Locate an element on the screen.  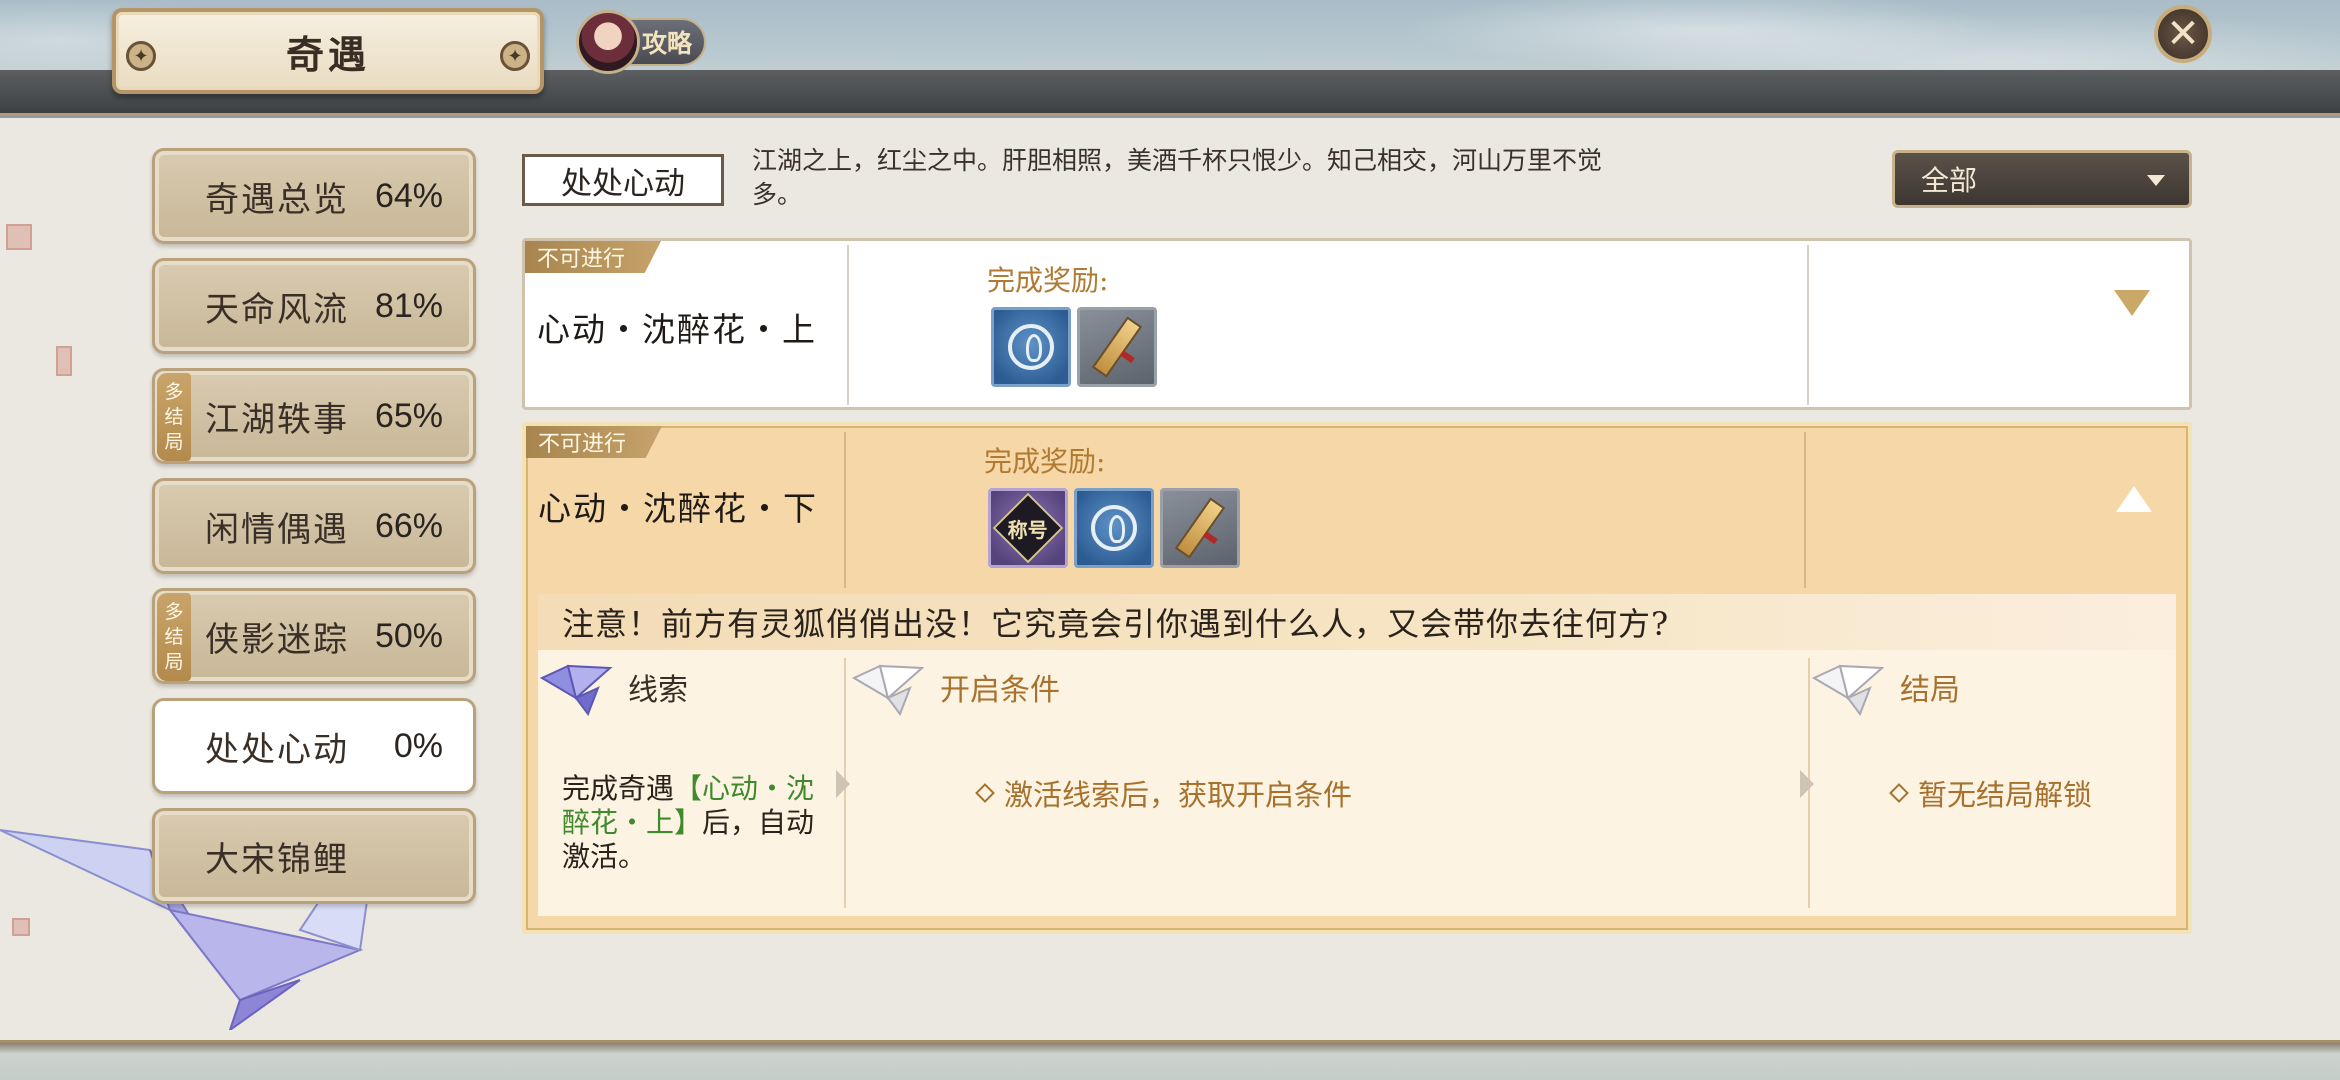
sidebar-item-progress: 50% is located at coordinates (408, 635).